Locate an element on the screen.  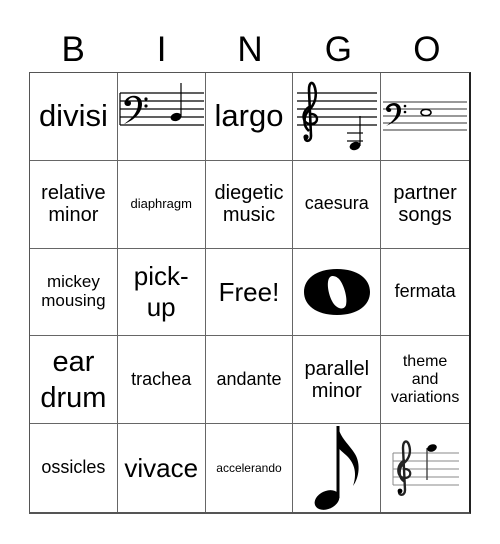
header-letter-n: N is located at coordinates (250, 49).